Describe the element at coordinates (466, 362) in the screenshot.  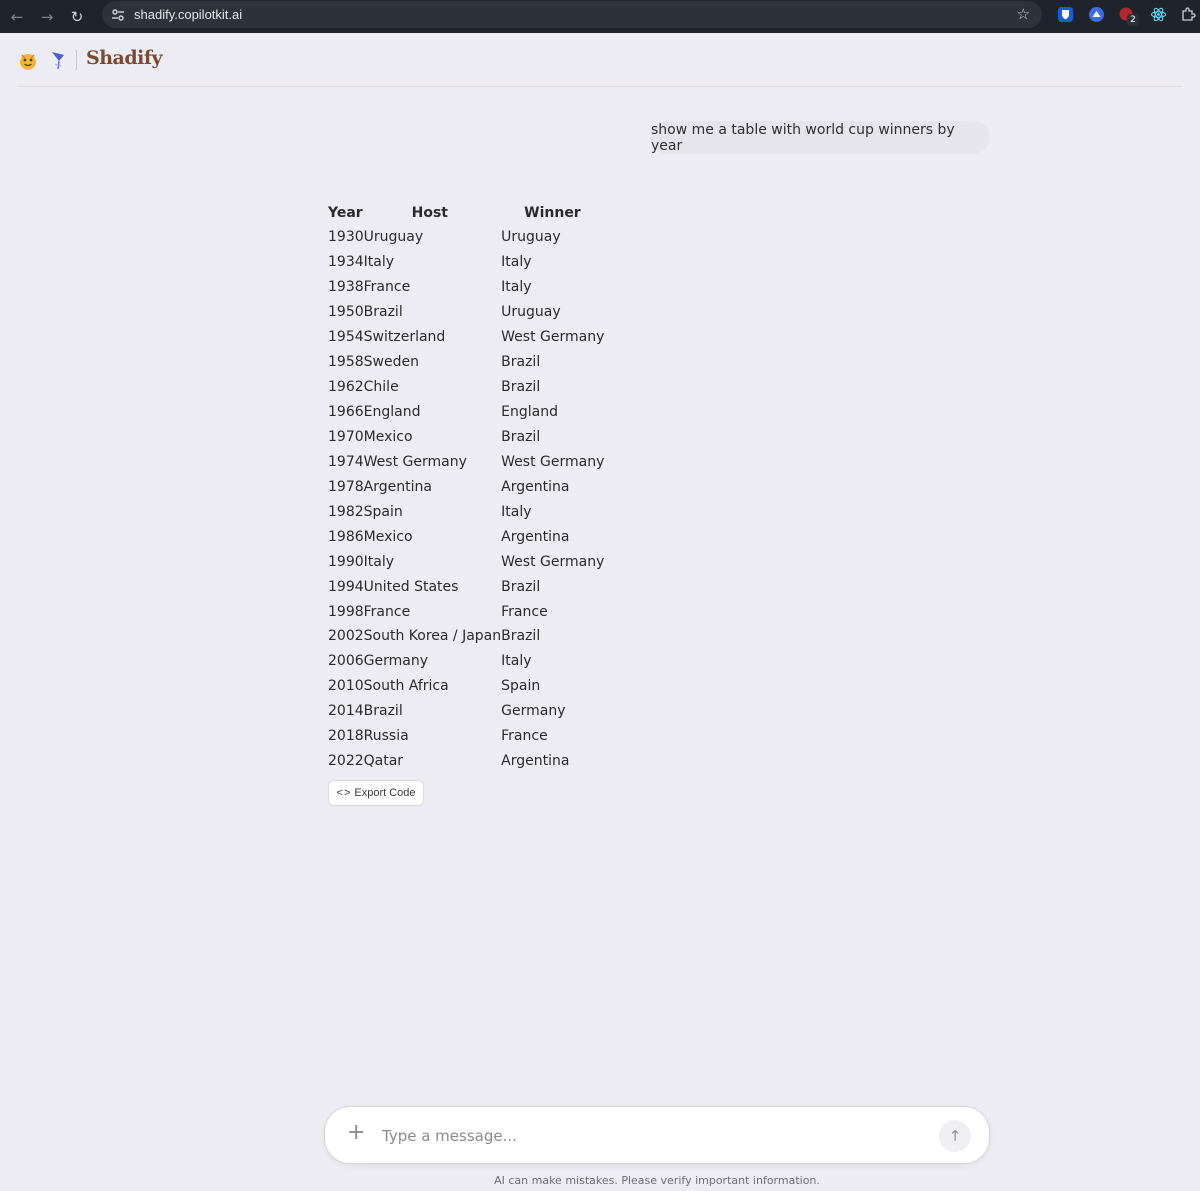
I see `table-row: 1958 Sweden Brazil` at that location.